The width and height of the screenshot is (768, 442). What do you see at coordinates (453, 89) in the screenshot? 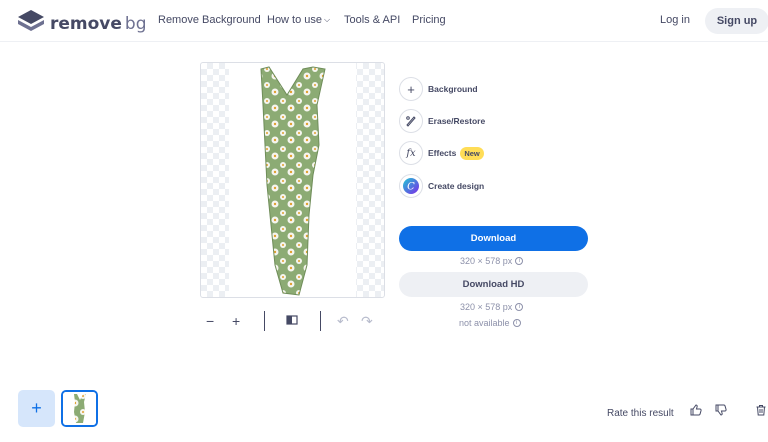
I see `tool-background-label: Background` at bounding box center [453, 89].